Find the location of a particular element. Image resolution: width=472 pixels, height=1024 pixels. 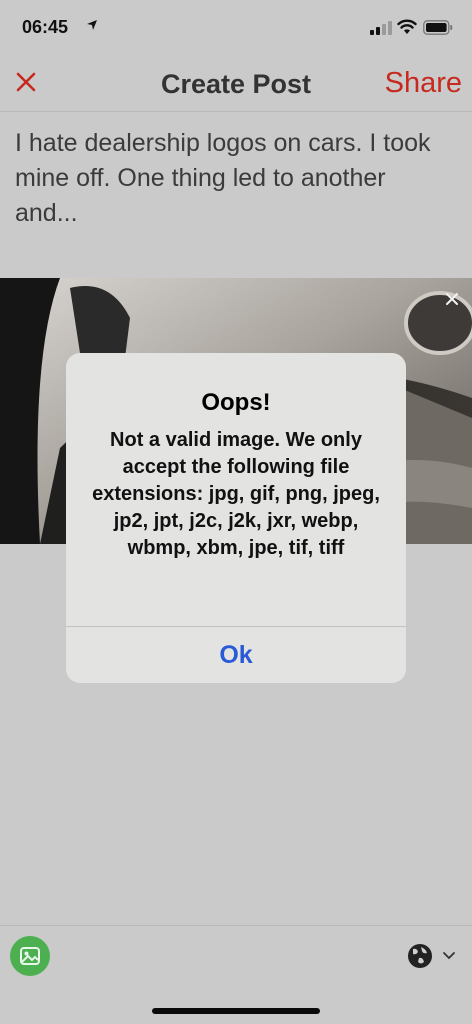

status-time: 06:45 is located at coordinates (45, 27).